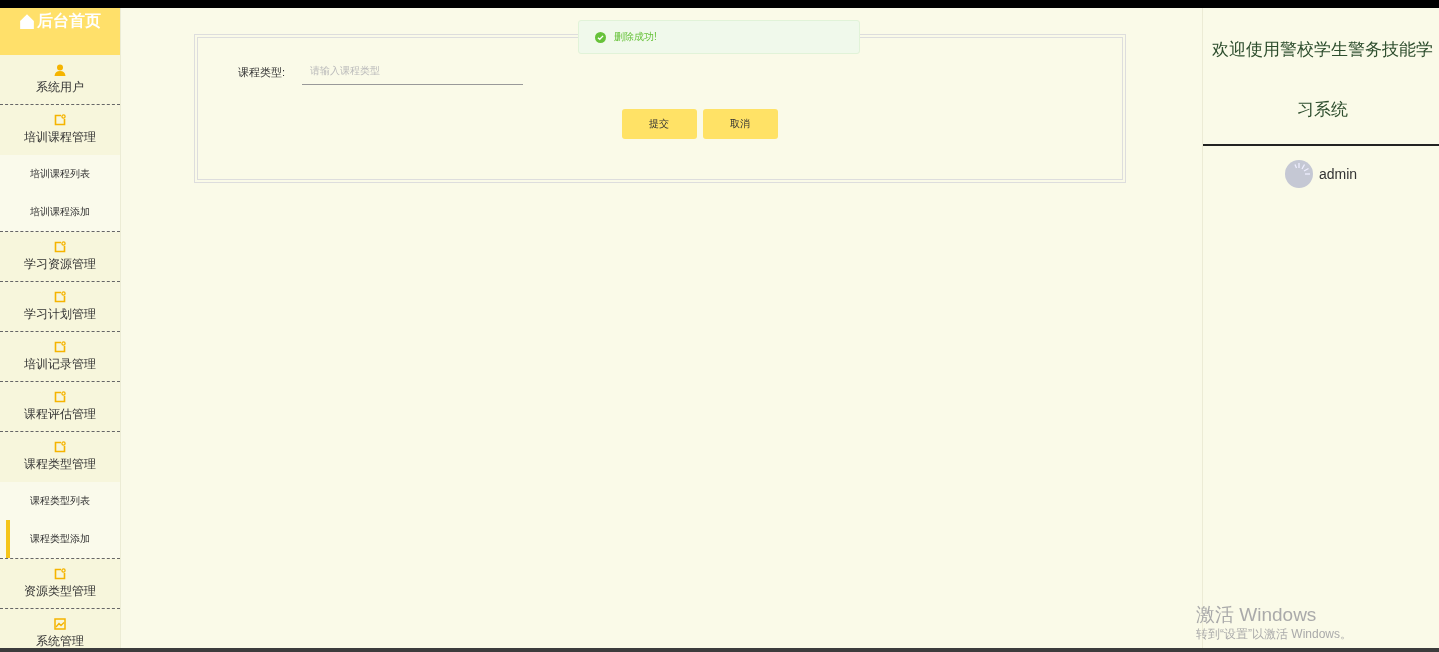 The width and height of the screenshot is (1439, 652). I want to click on menu-label: 课程类型管理, so click(60, 464).